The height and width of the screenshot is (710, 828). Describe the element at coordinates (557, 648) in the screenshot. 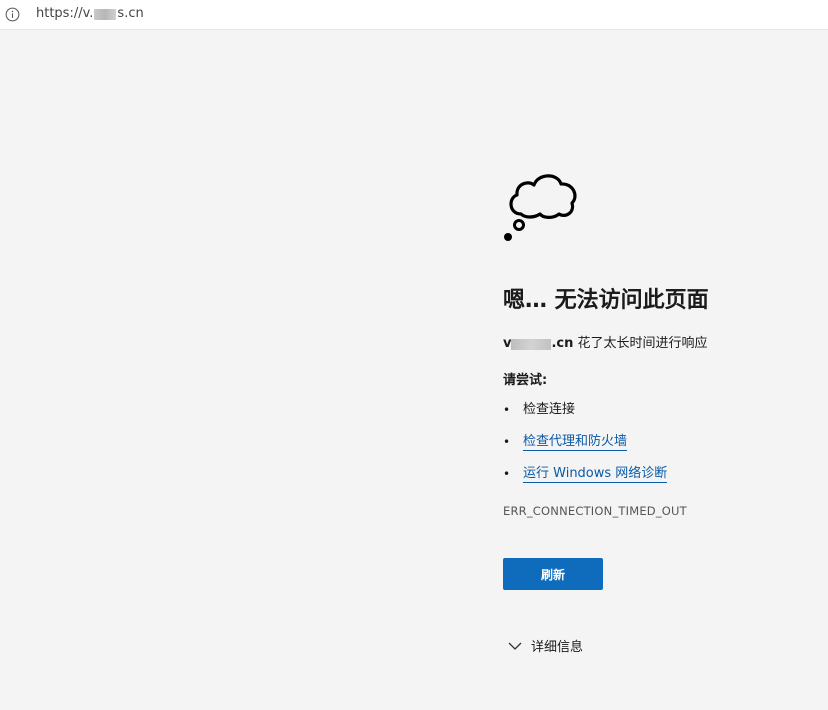

I see `details-label: 详细信息` at that location.